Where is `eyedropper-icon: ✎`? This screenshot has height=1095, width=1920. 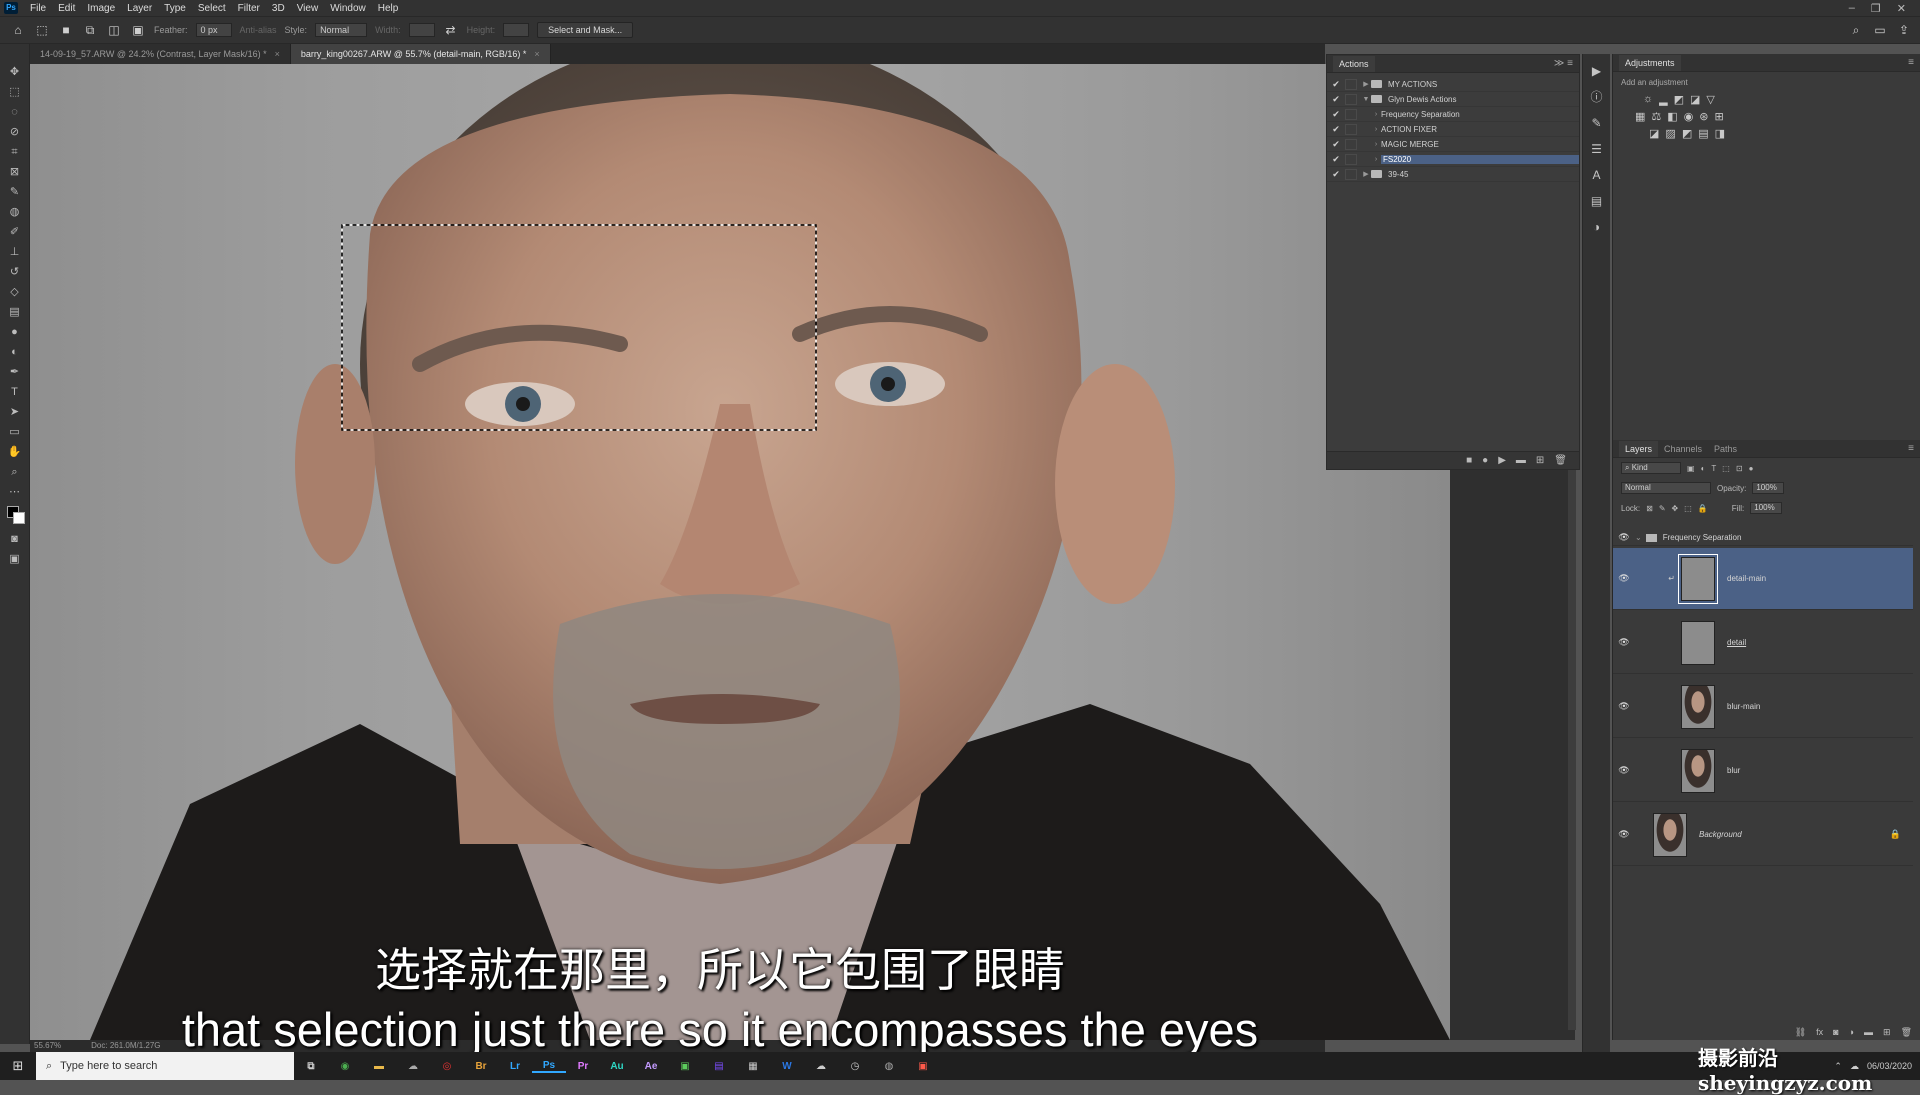
eyedropper-icon: ✎ is located at coordinates (15, 192).